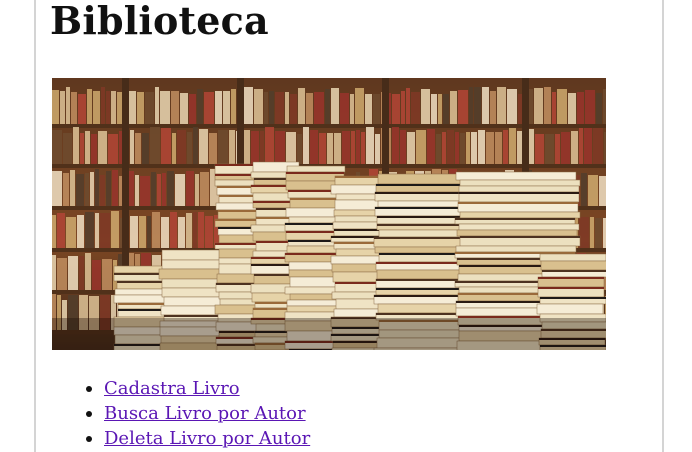  What do you see at coordinates (205, 413) in the screenshot?
I see `busca-livro-autor-link: Busca Livro por Autor` at bounding box center [205, 413].